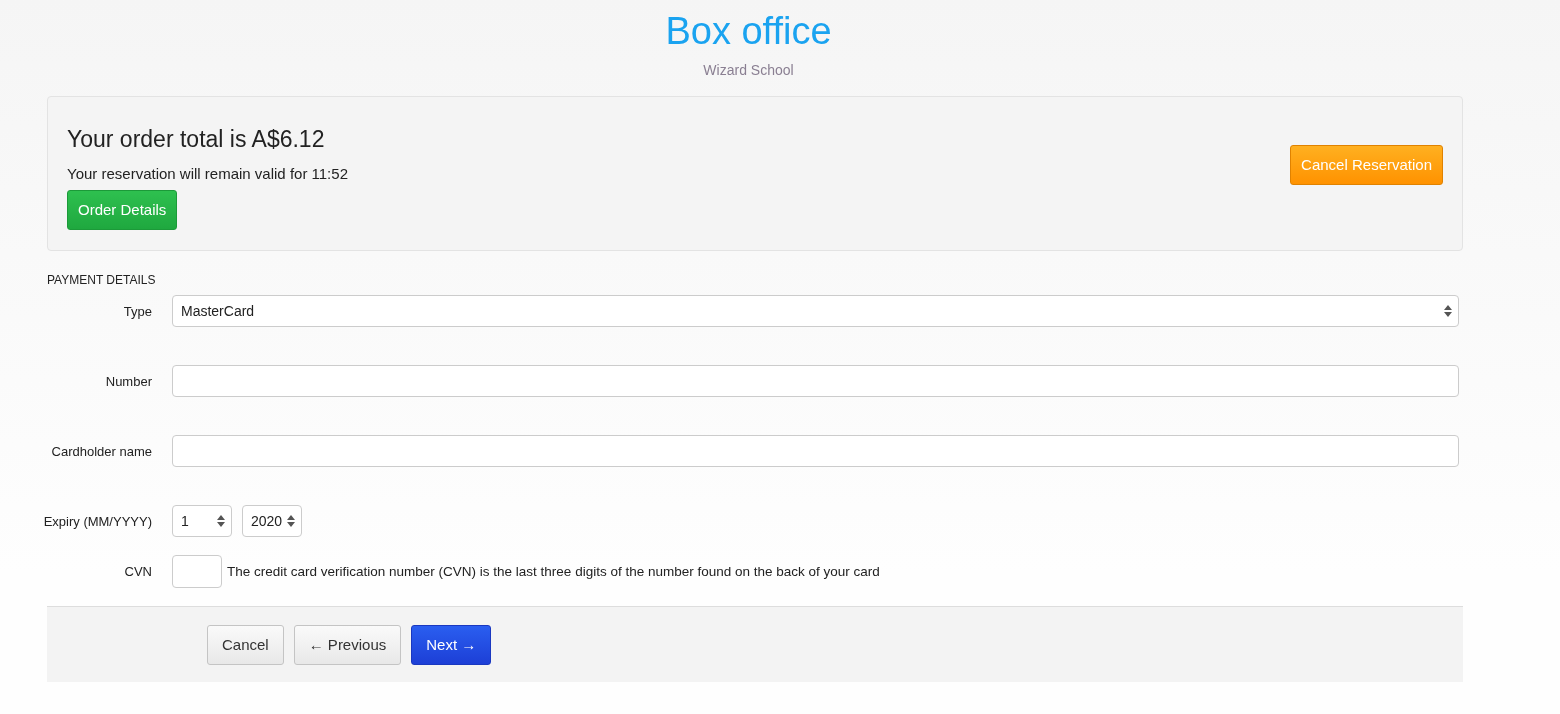  I want to click on page-subtitle: Wizard School, so click(748, 70).